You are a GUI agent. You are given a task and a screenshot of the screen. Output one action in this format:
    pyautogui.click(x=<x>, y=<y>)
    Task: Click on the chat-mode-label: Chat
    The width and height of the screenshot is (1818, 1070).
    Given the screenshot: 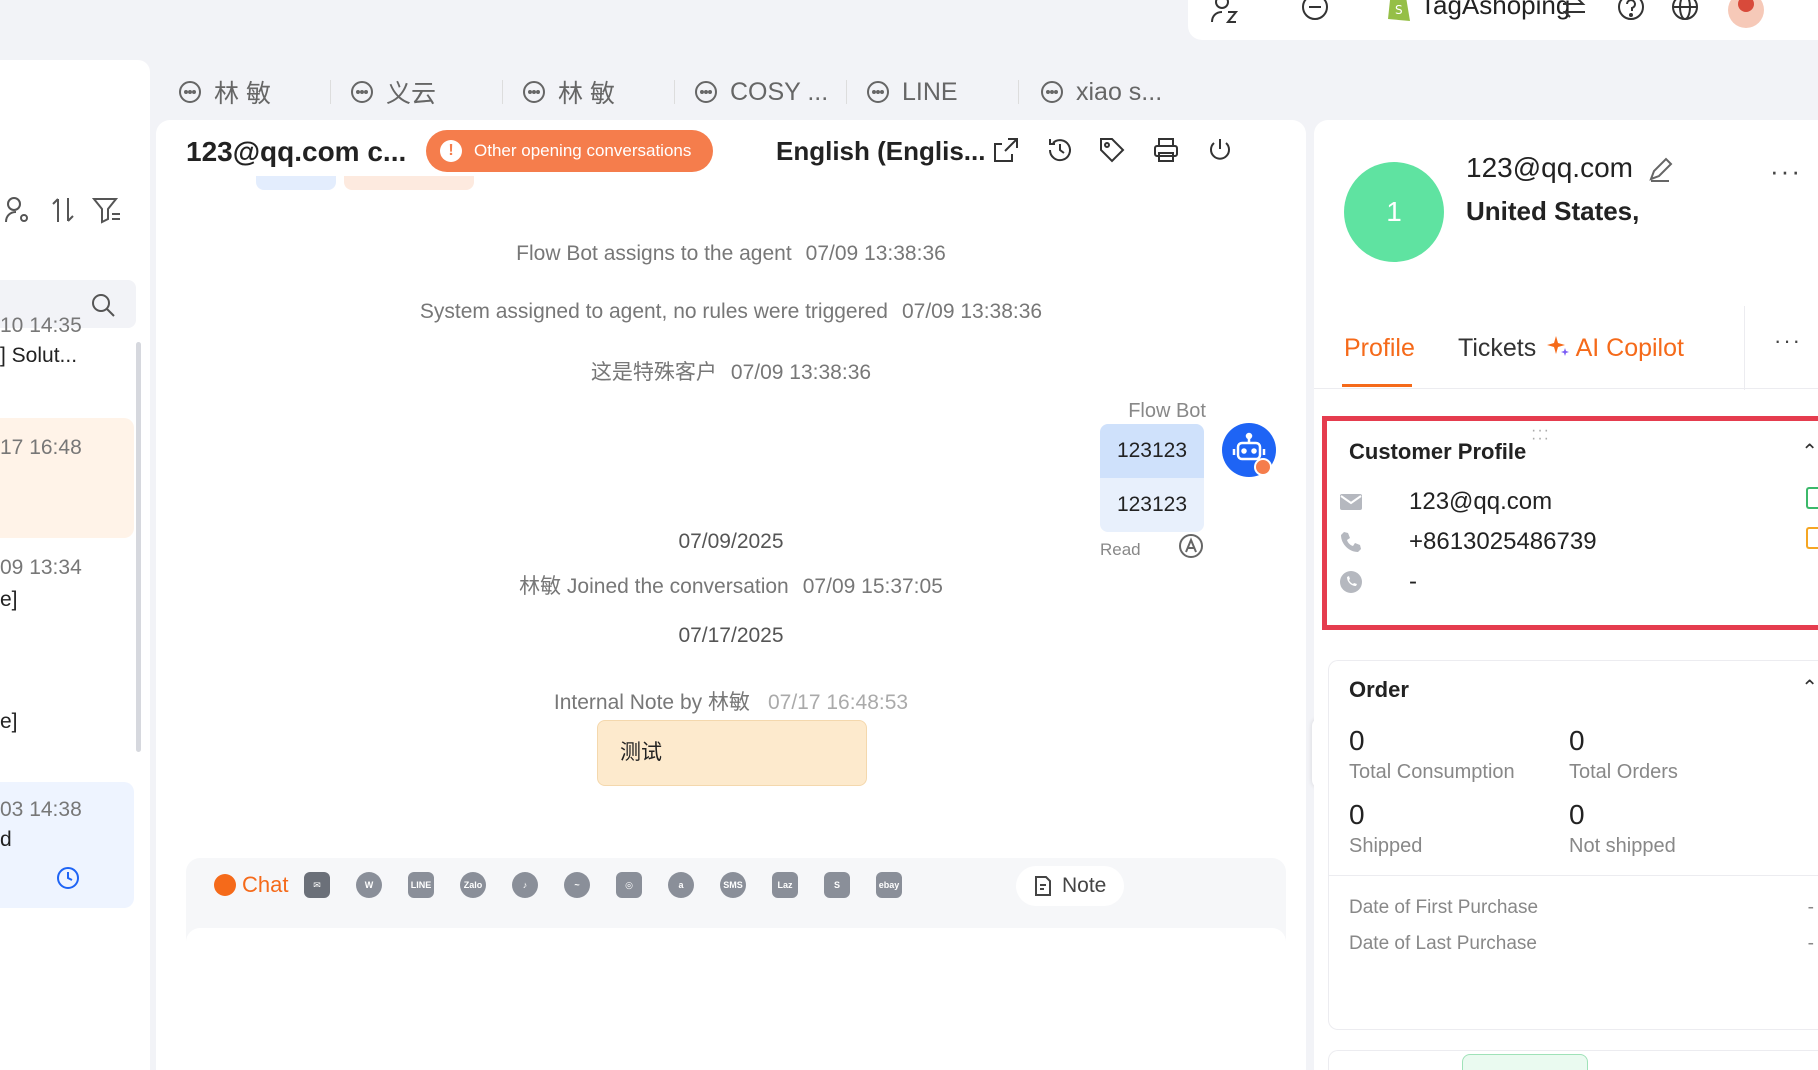 What is the action you would take?
    pyautogui.click(x=265, y=884)
    